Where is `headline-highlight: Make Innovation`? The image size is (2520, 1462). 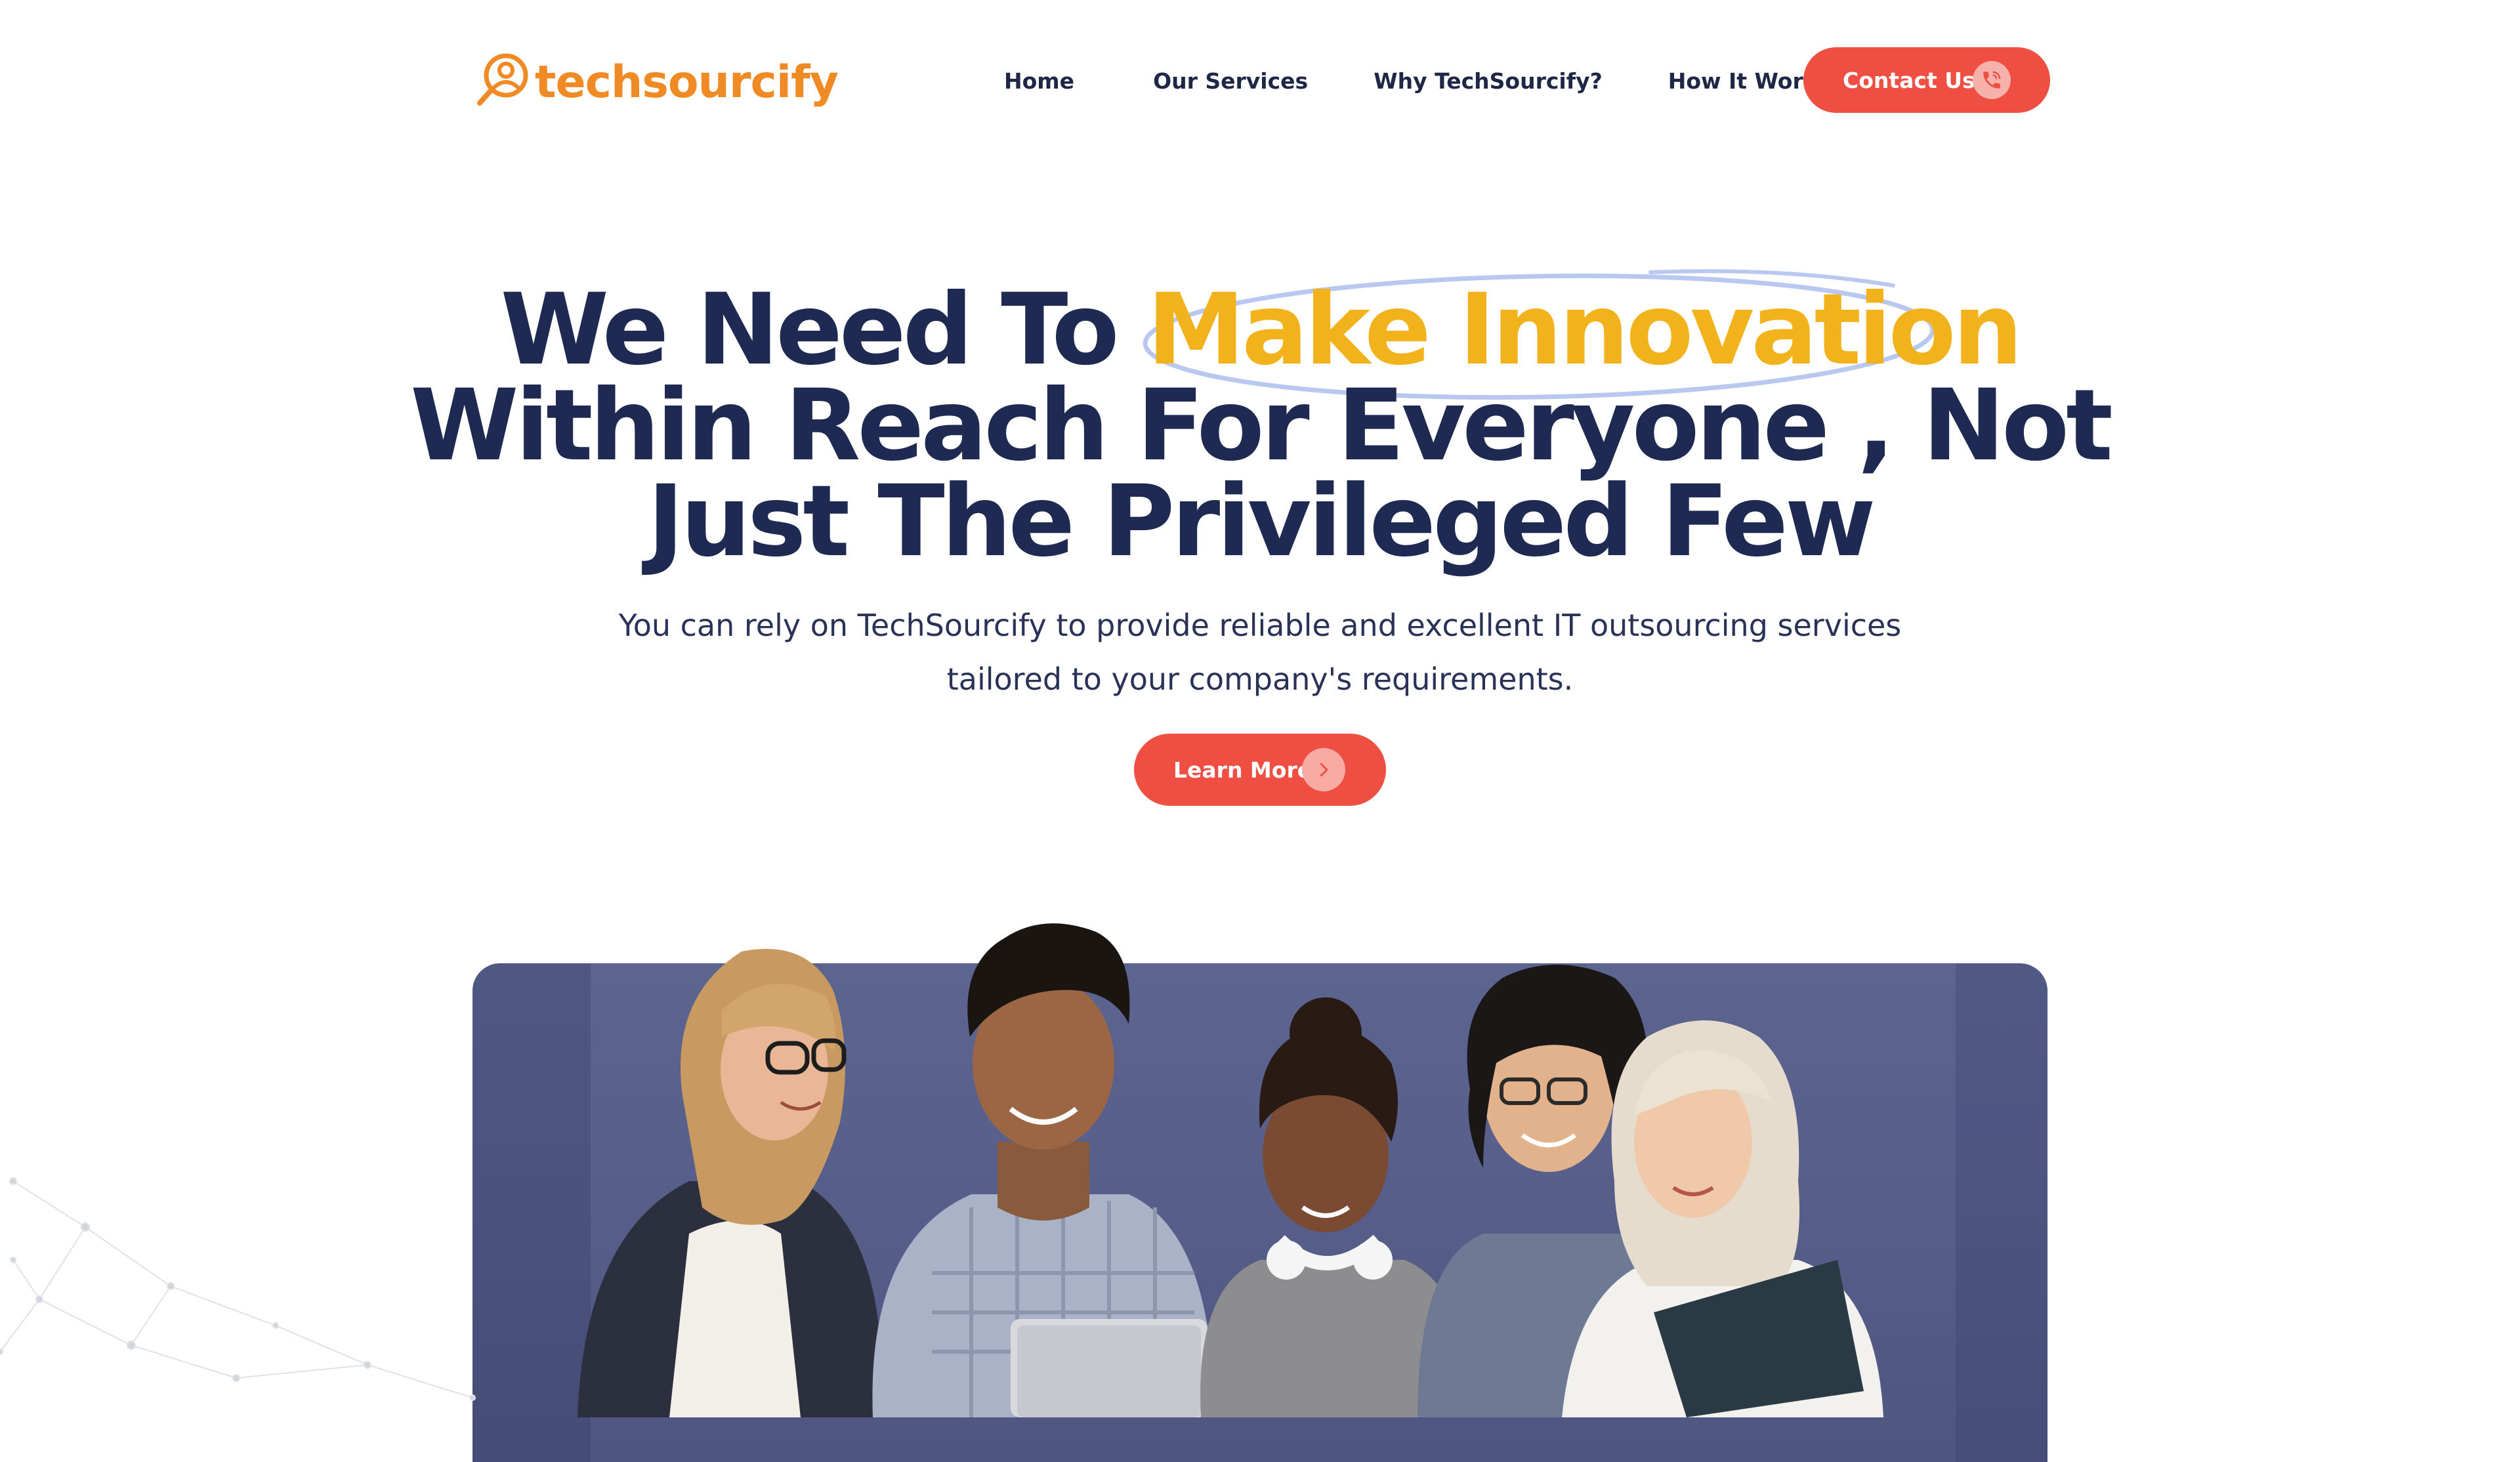 headline-highlight: Make Innovation is located at coordinates (1584, 330).